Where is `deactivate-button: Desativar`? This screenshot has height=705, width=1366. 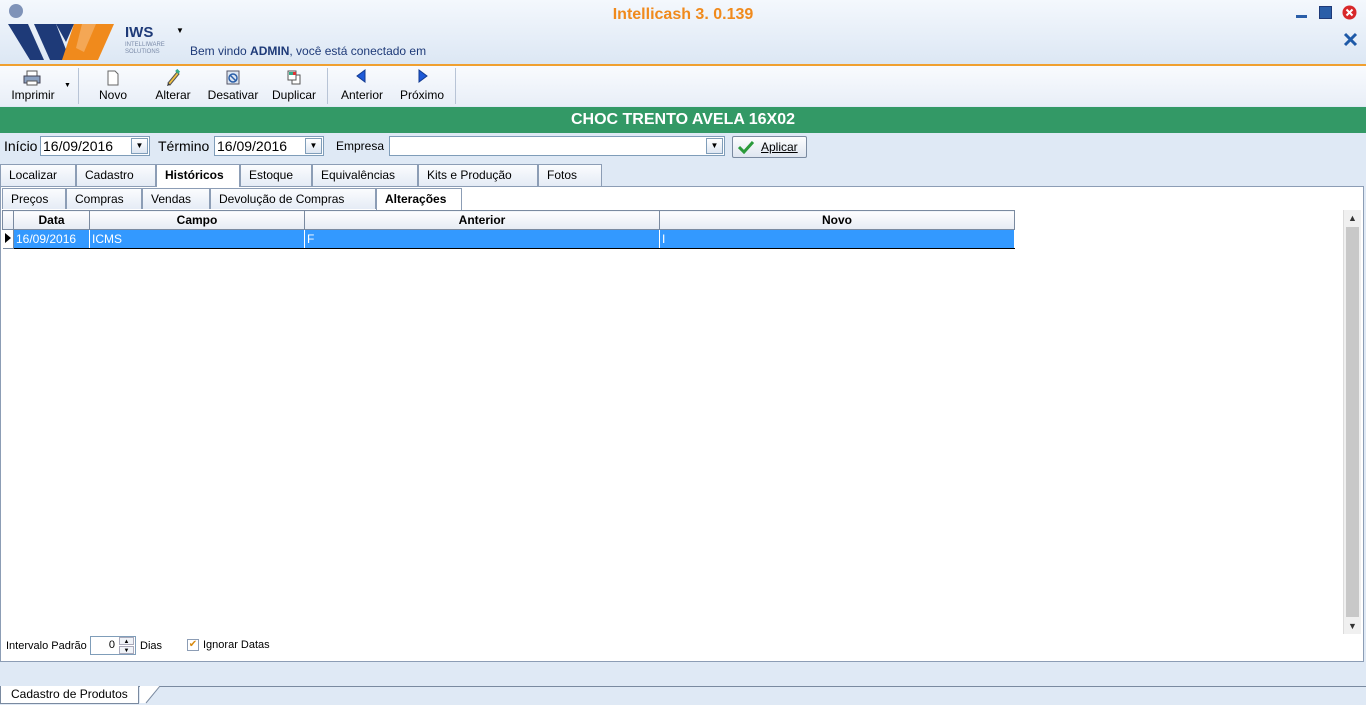 deactivate-button: Desativar is located at coordinates (233, 86).